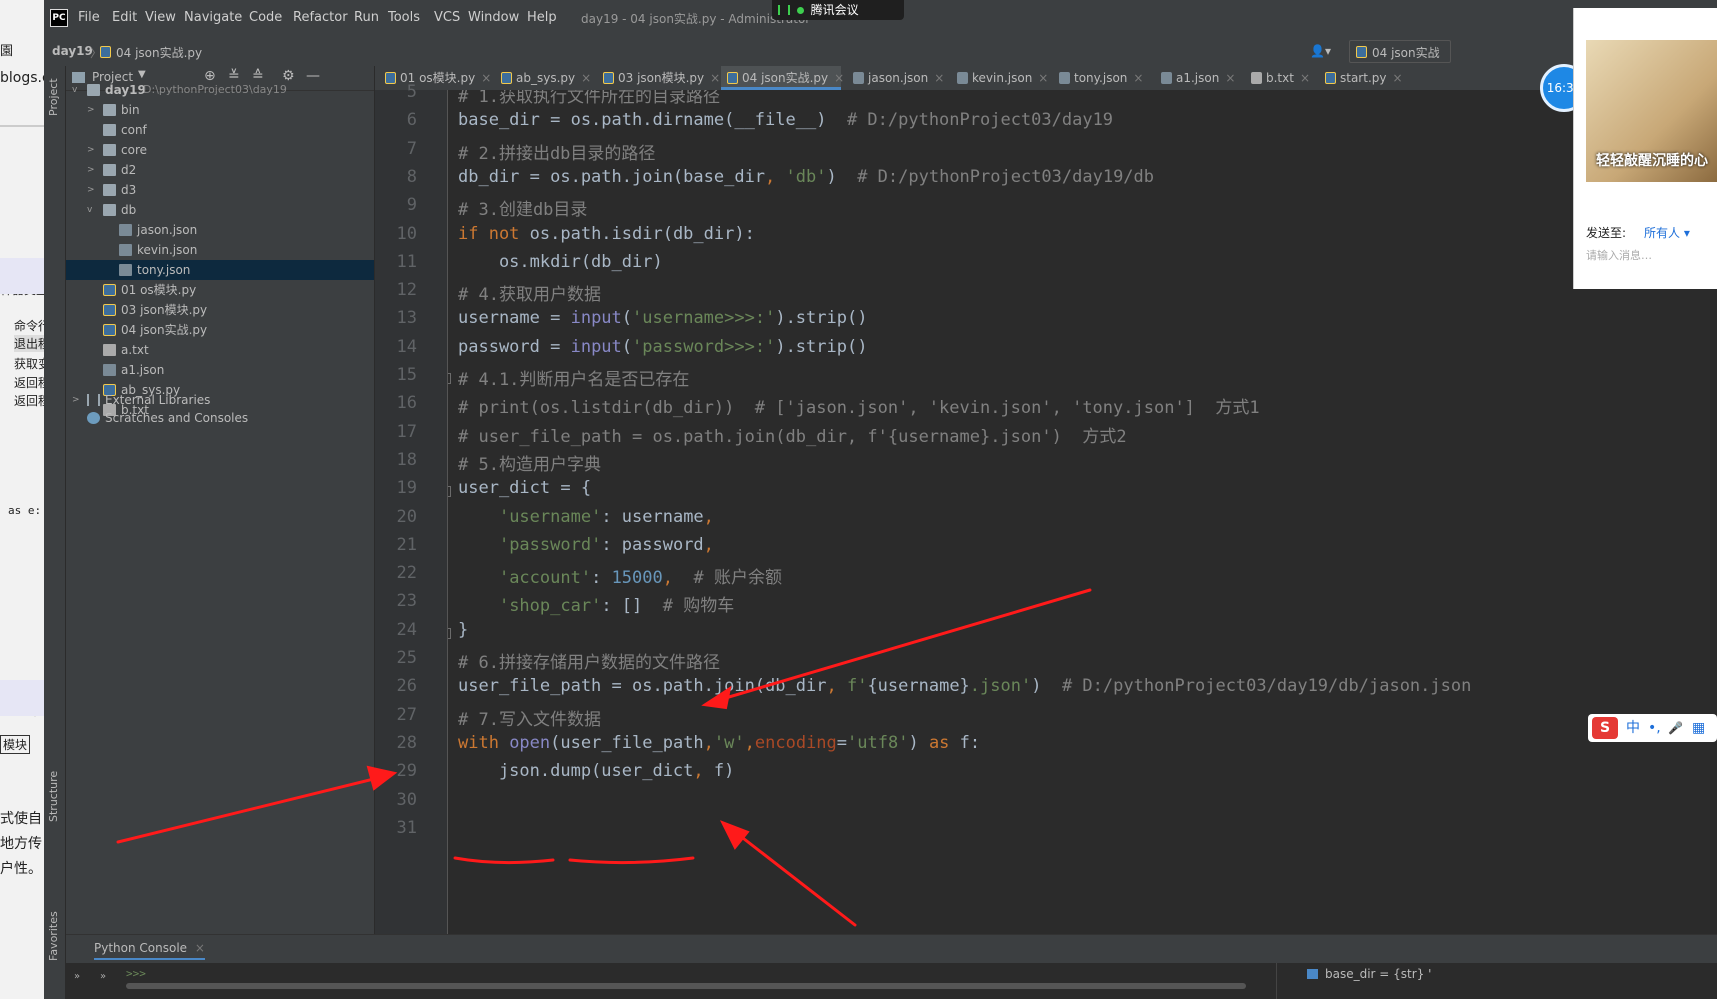 The image size is (1717, 999). I want to click on code-line: # 4.1.判断用户名是否已存在, so click(573, 377).